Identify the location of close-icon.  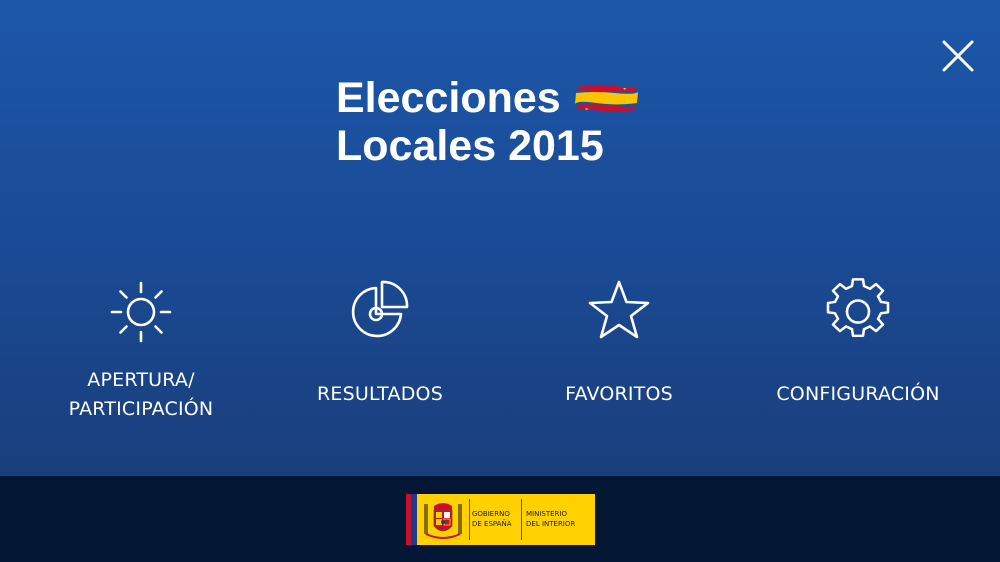
(958, 56).